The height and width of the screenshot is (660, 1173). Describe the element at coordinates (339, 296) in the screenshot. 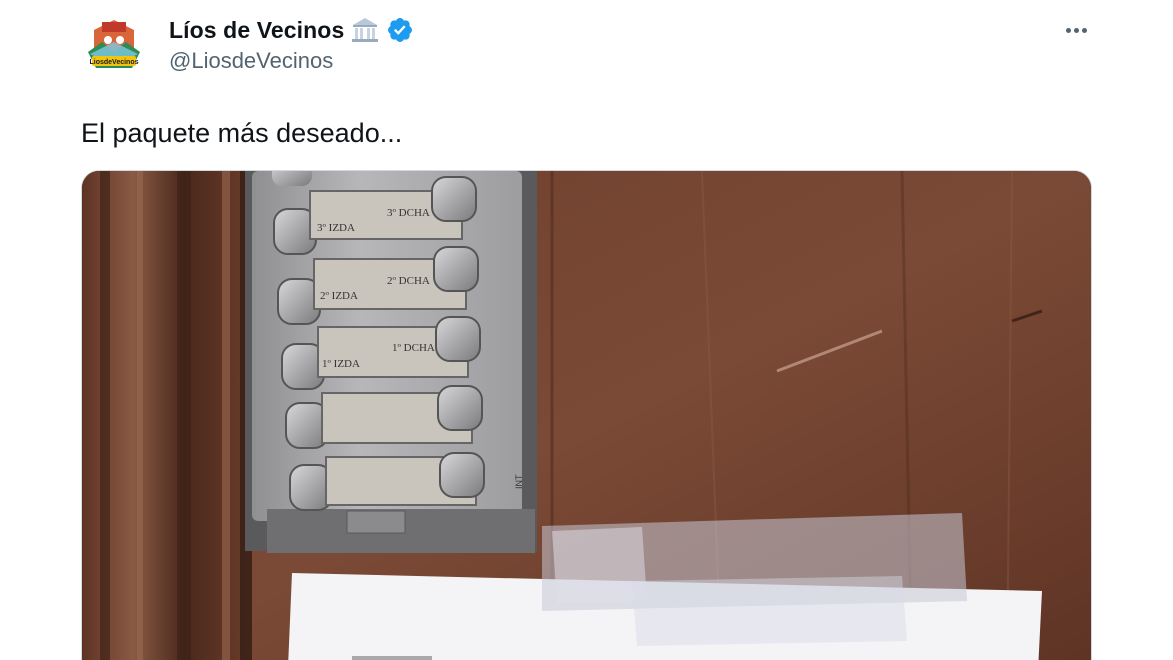

I see `intercom-label: 2º IZDA` at that location.